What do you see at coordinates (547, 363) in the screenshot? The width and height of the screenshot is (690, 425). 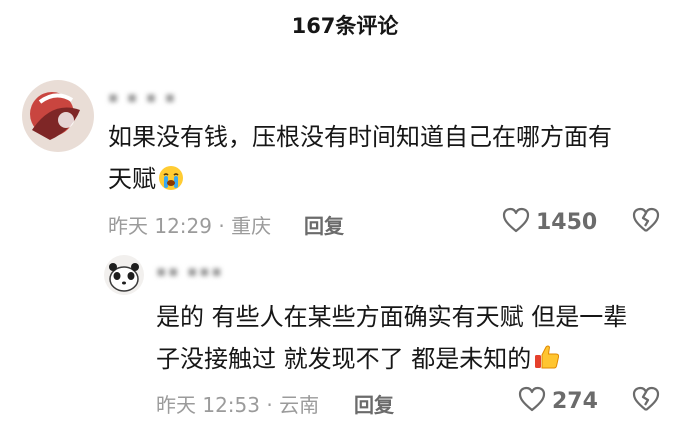 I see `thumbs-up-icon` at bounding box center [547, 363].